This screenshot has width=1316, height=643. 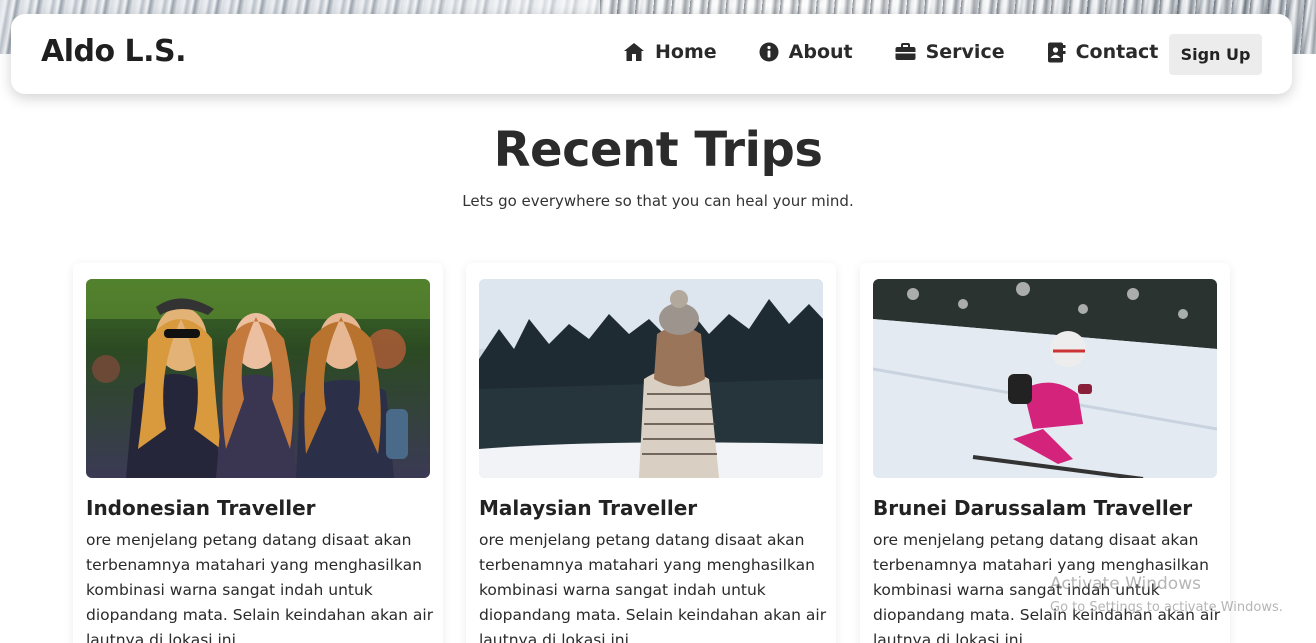 I want to click on nav-item-service: Service, so click(x=950, y=52).